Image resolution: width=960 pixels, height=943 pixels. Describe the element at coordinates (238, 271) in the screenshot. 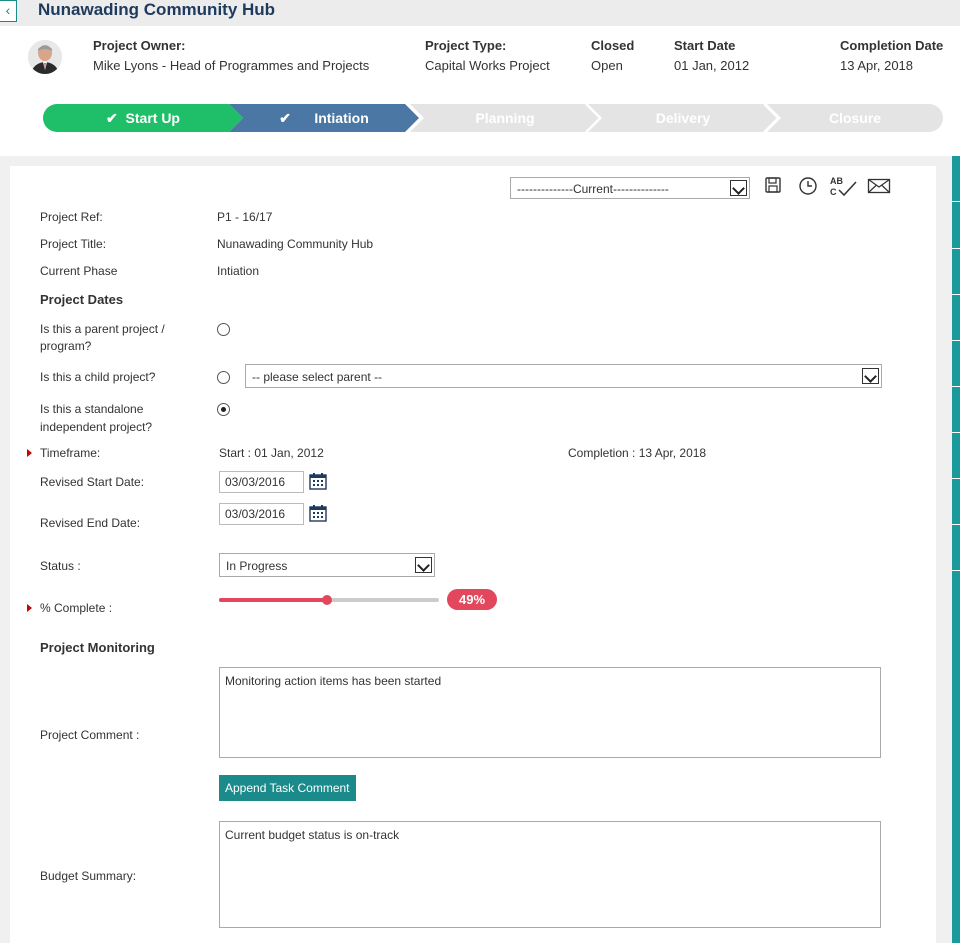

I see `current-phase-value: Intiation` at that location.